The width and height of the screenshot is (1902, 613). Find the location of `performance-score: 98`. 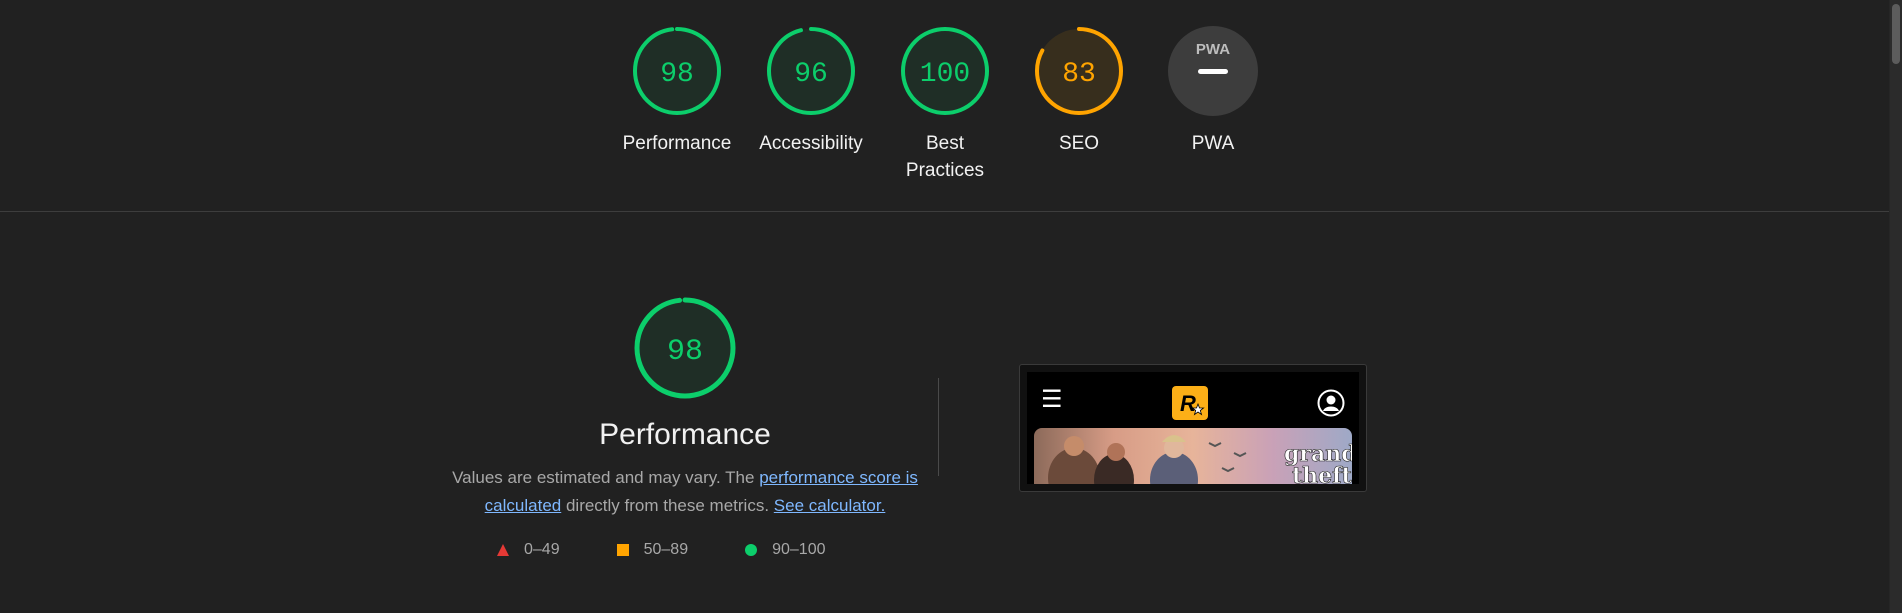

performance-score: 98 is located at coordinates (685, 352).